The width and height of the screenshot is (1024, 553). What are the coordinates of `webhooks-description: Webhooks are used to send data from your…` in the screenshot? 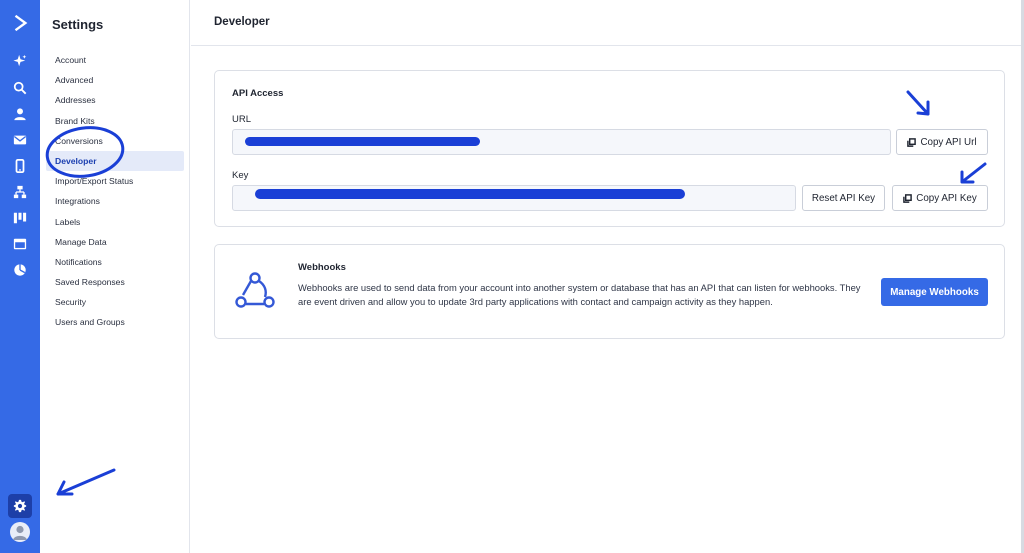 It's located at (579, 294).